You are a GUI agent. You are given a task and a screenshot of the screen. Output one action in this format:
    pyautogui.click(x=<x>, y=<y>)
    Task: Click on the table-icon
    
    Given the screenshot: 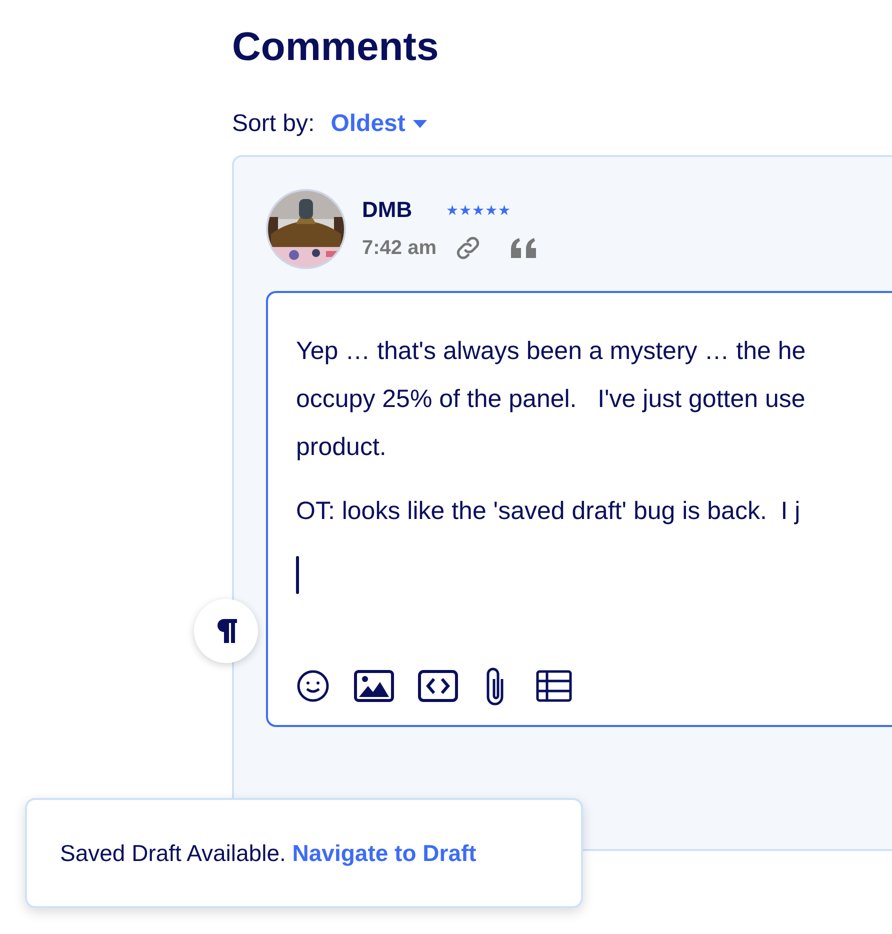 What is the action you would take?
    pyautogui.click(x=554, y=686)
    